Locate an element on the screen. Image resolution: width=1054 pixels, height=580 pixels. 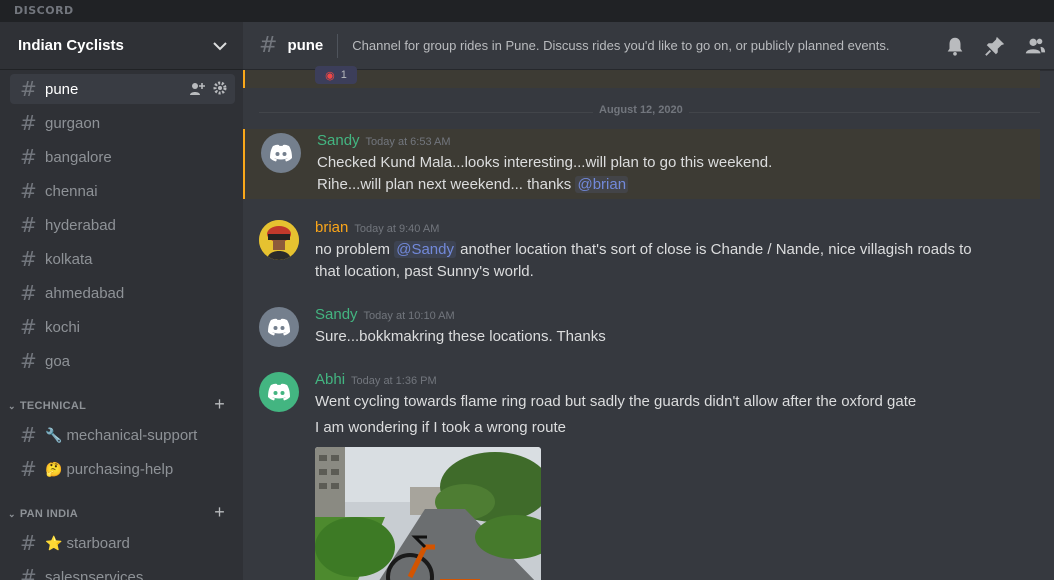
channel-item-bangalore: # bangalore is located at coordinates (122, 157).